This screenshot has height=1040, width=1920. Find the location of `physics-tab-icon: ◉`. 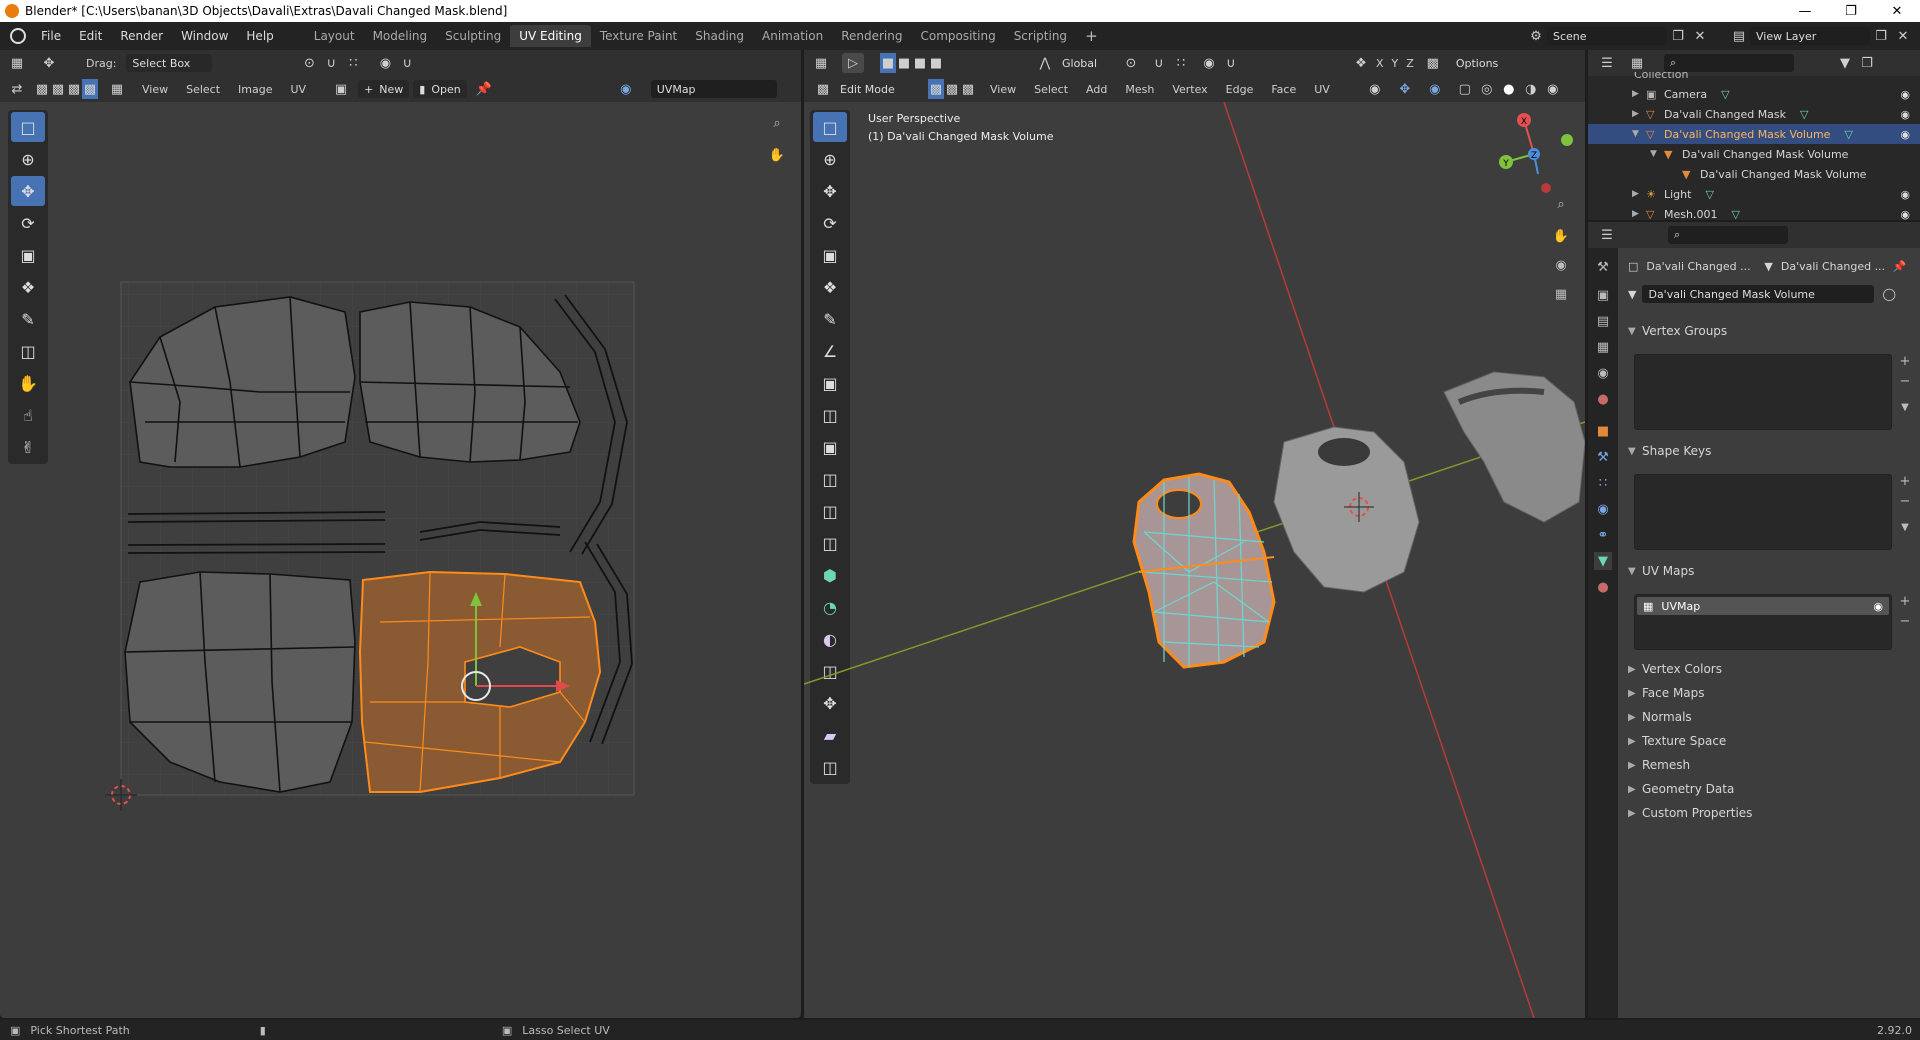

physics-tab-icon: ◉ is located at coordinates (1603, 509).